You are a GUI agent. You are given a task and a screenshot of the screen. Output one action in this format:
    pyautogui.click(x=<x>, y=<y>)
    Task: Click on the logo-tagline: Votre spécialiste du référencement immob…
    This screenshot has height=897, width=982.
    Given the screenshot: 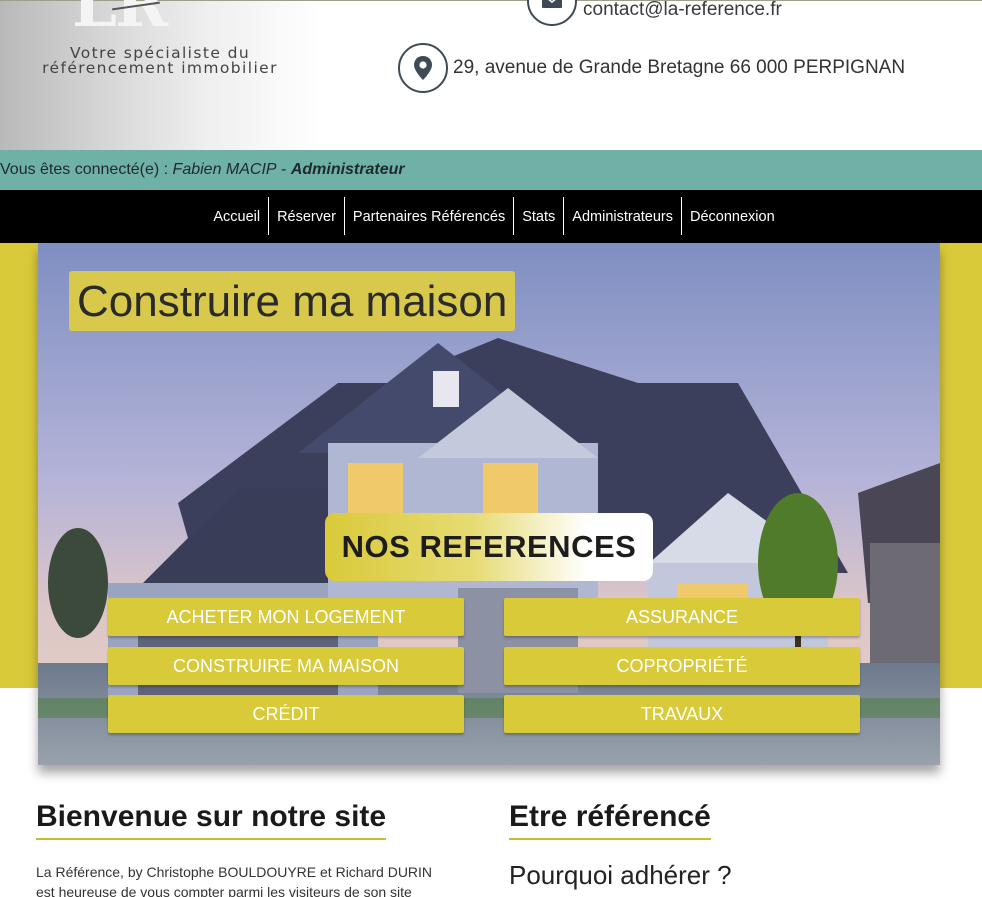 What is the action you would take?
    pyautogui.click(x=160, y=61)
    